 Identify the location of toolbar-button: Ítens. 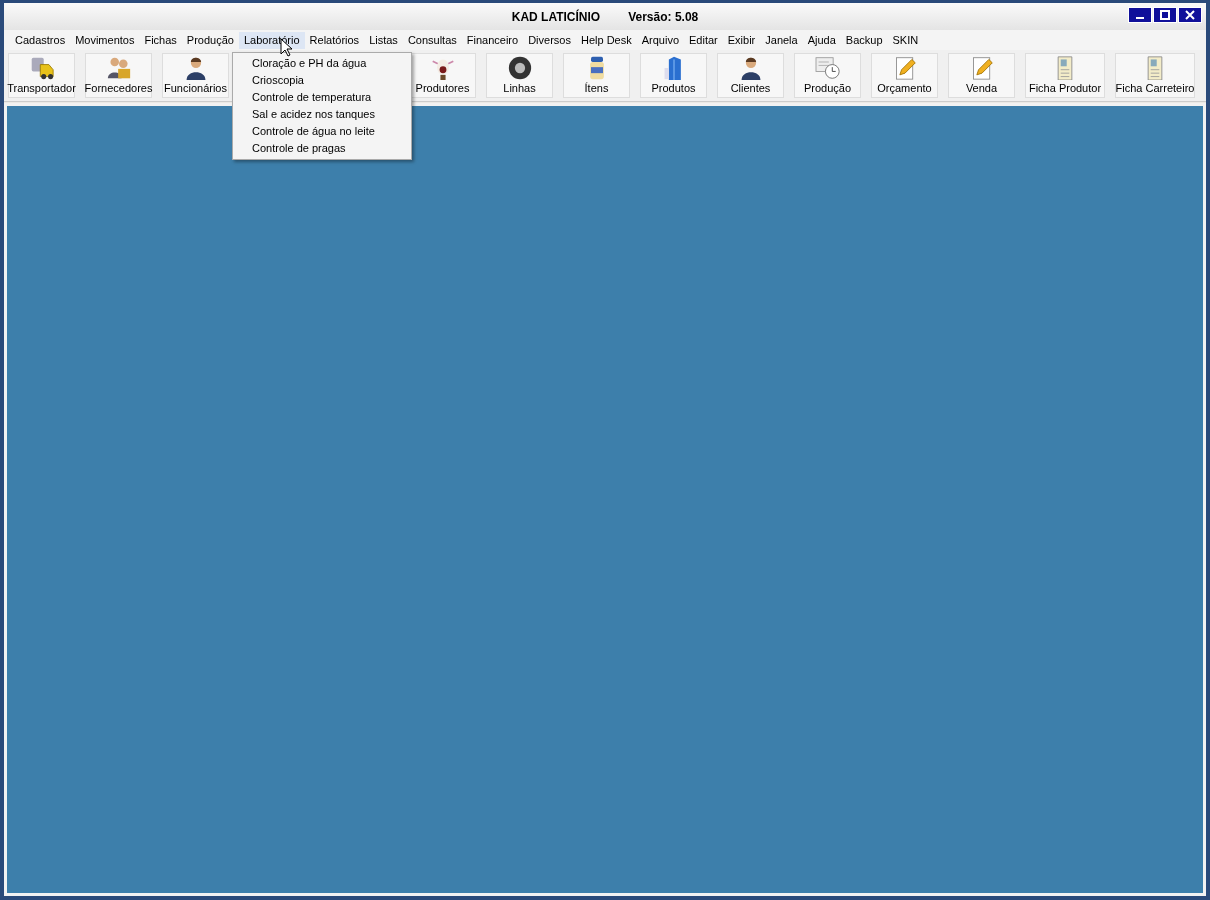
(596, 75).